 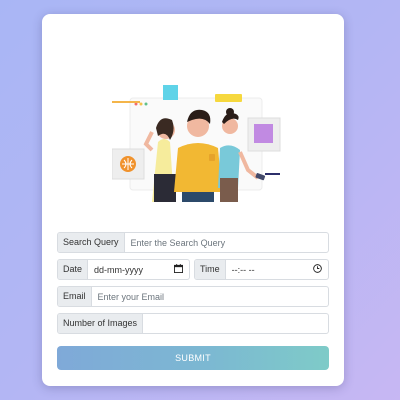 What do you see at coordinates (101, 323) in the screenshot?
I see `images-label: Number of Images` at bounding box center [101, 323].